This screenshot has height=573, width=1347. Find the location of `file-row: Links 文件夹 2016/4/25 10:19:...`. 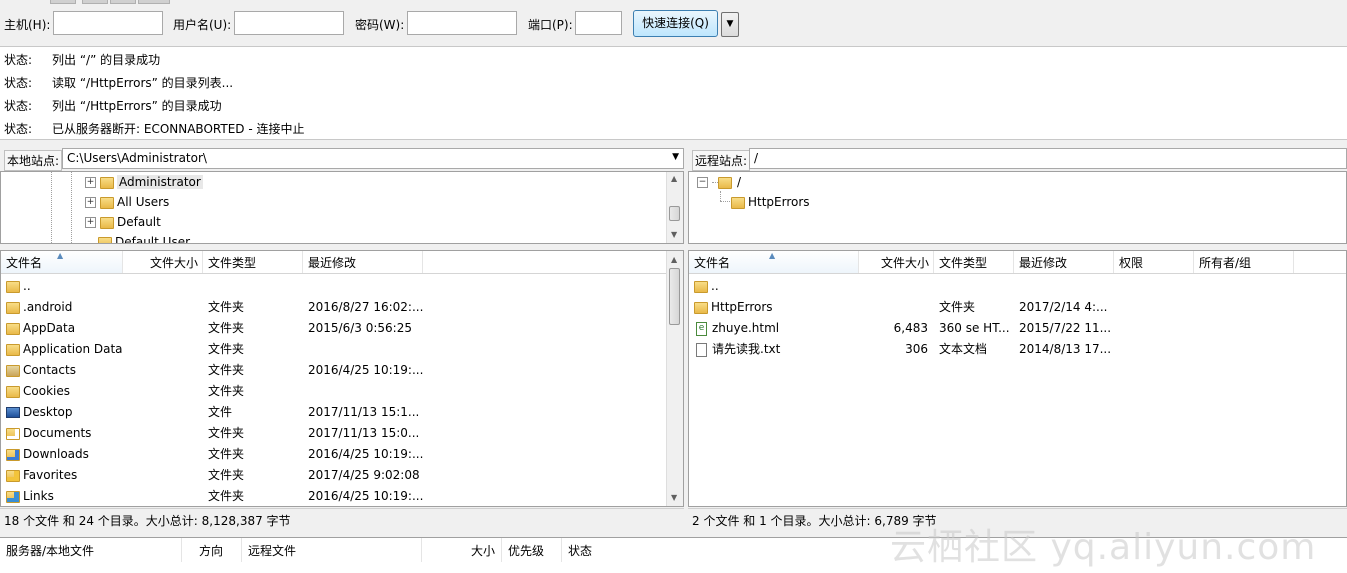

file-row: Links 文件夹 2016/4/25 10:19:... is located at coordinates (342, 496).